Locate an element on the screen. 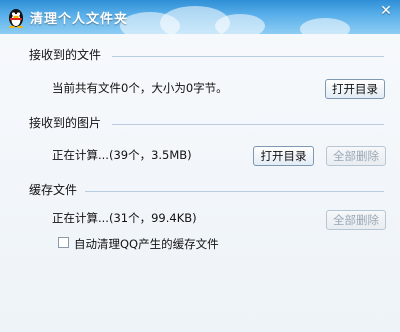  open-images-directory-button: 打开目录 is located at coordinates (283, 156).